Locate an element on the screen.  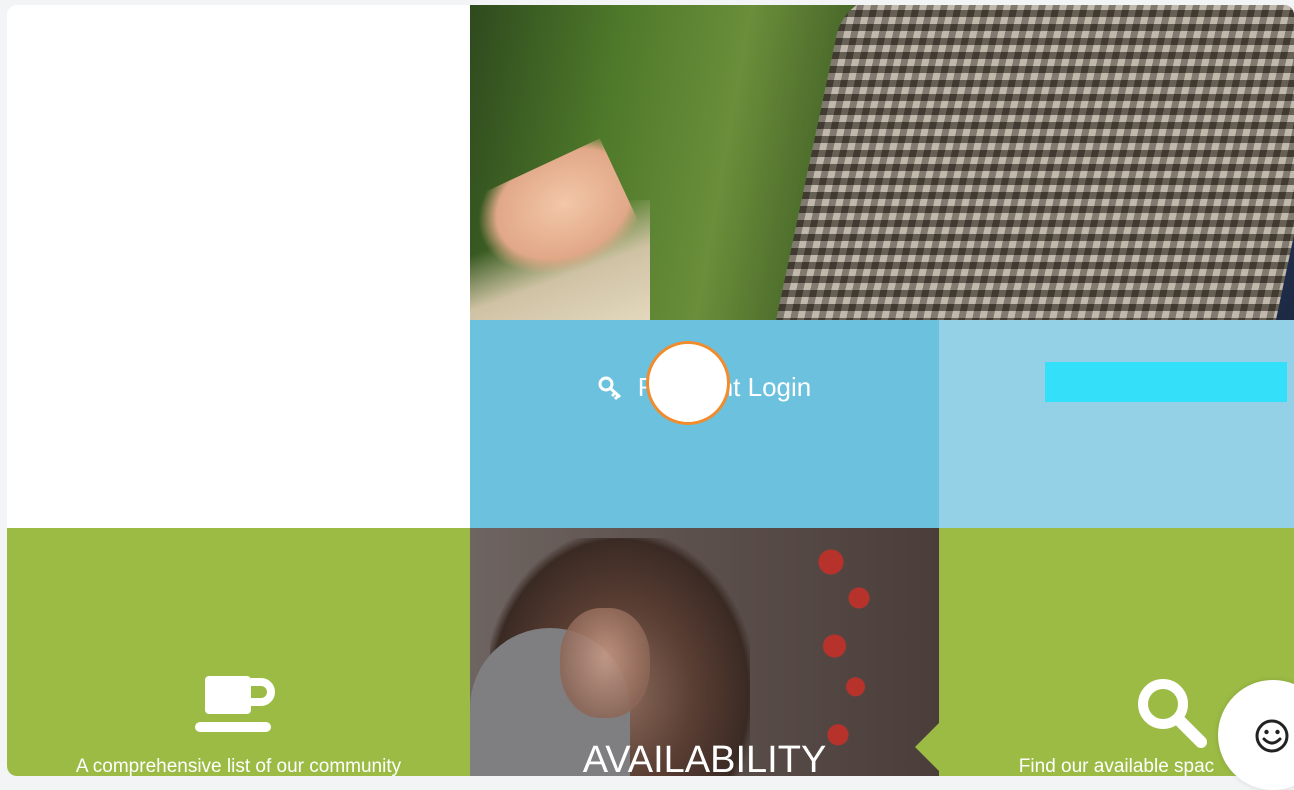
availability-tile: AVAILABILITY is located at coordinates (704, 652).